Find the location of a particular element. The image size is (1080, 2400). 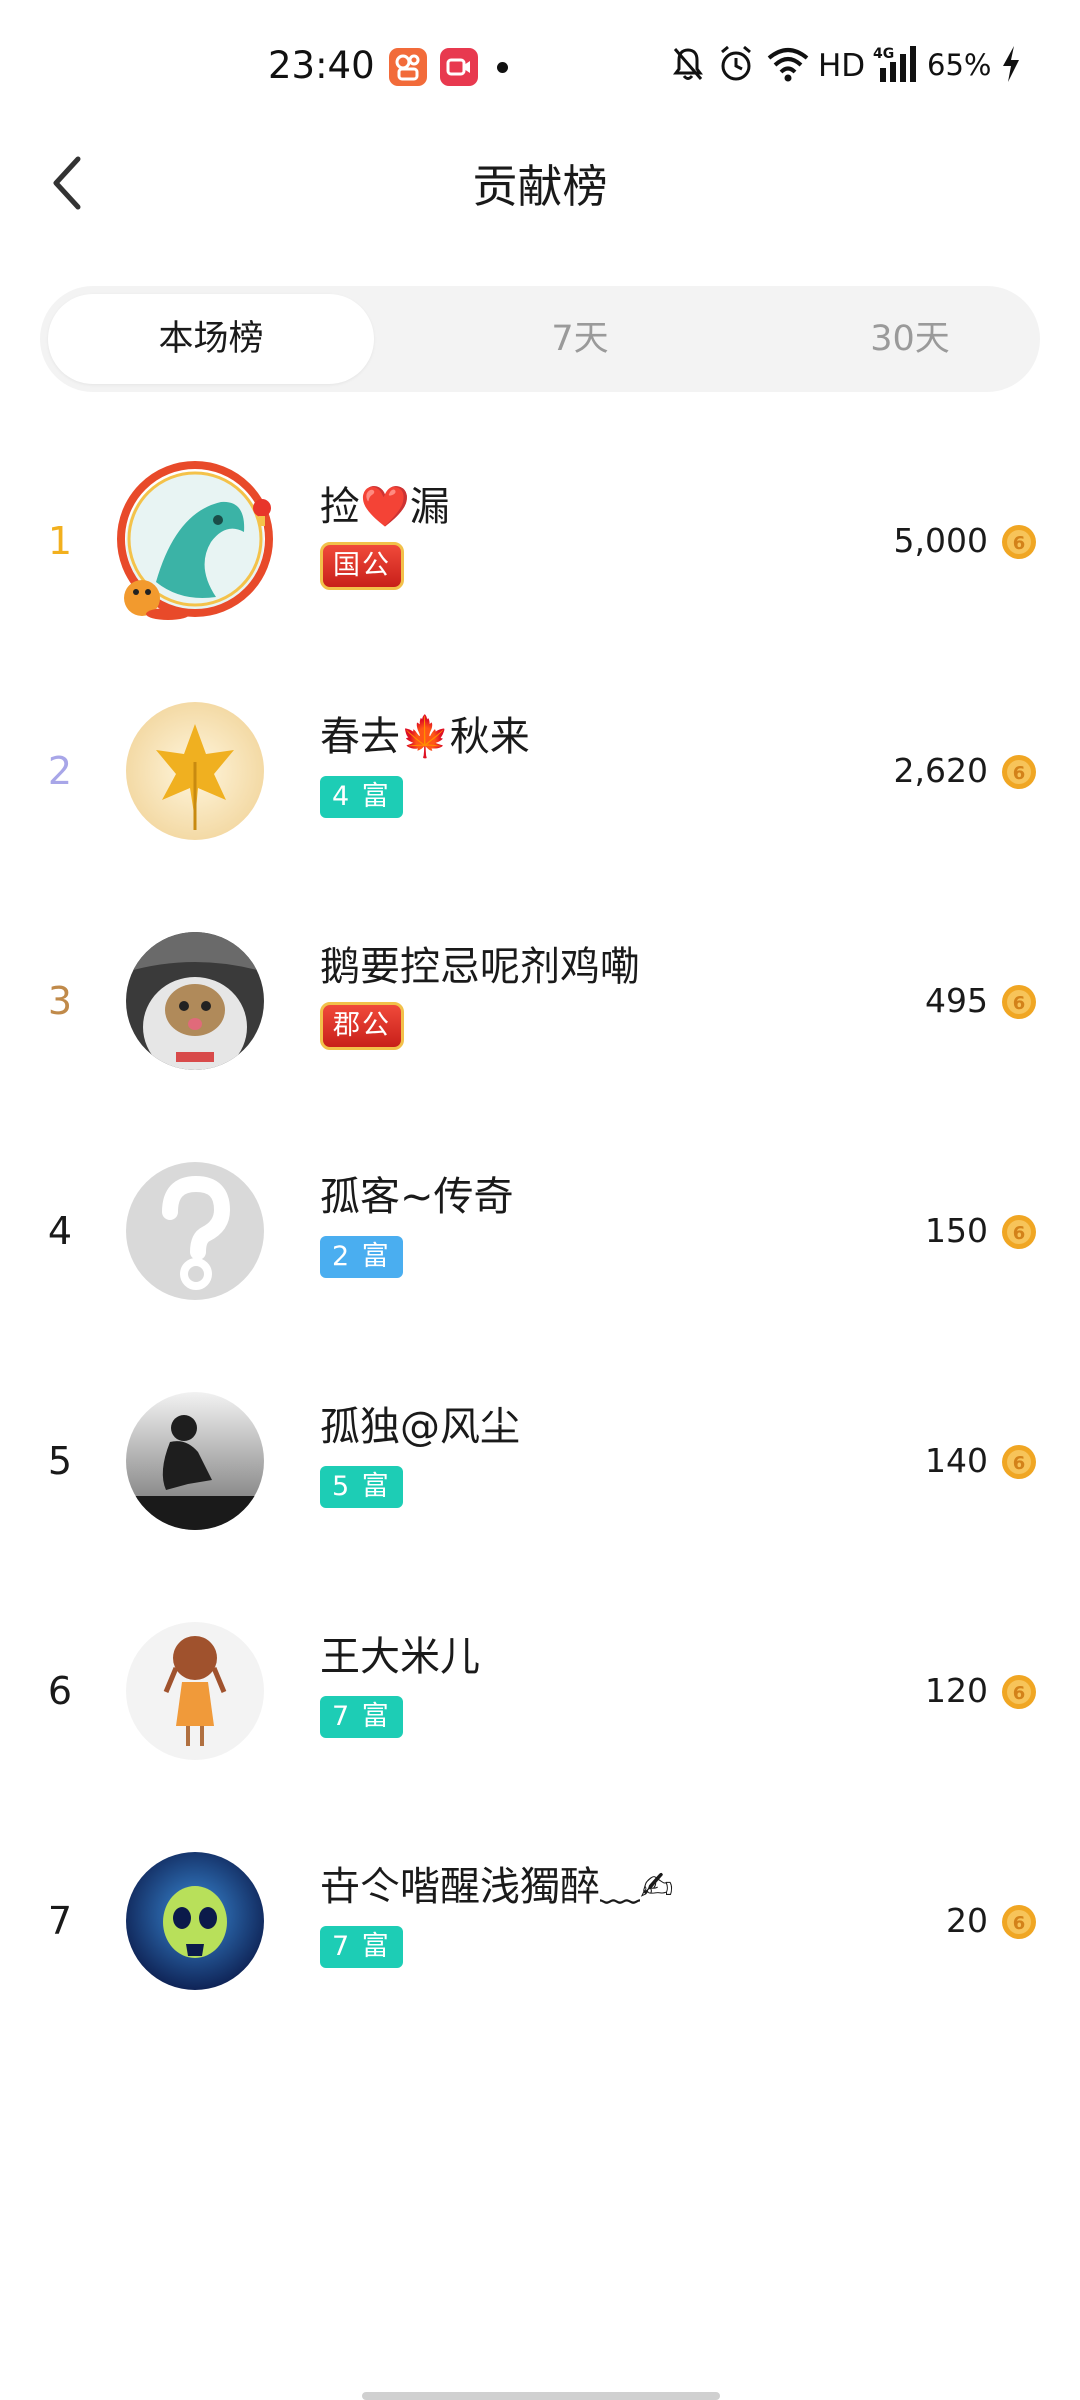

ranking-row: 3 鹅要控忌呢剂鸡嘞 郡公 495 6 is located at coordinates (540, 1001).